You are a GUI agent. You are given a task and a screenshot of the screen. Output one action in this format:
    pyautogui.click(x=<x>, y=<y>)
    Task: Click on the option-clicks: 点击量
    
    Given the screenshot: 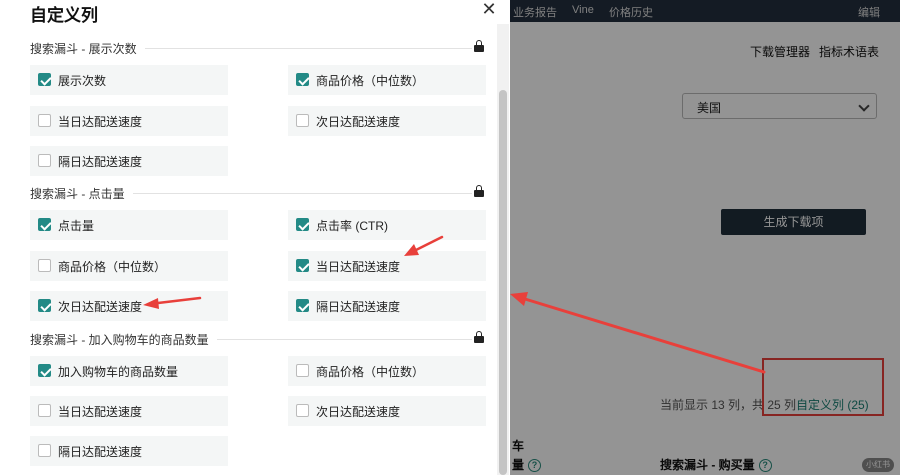 What is the action you would take?
    pyautogui.click(x=129, y=225)
    